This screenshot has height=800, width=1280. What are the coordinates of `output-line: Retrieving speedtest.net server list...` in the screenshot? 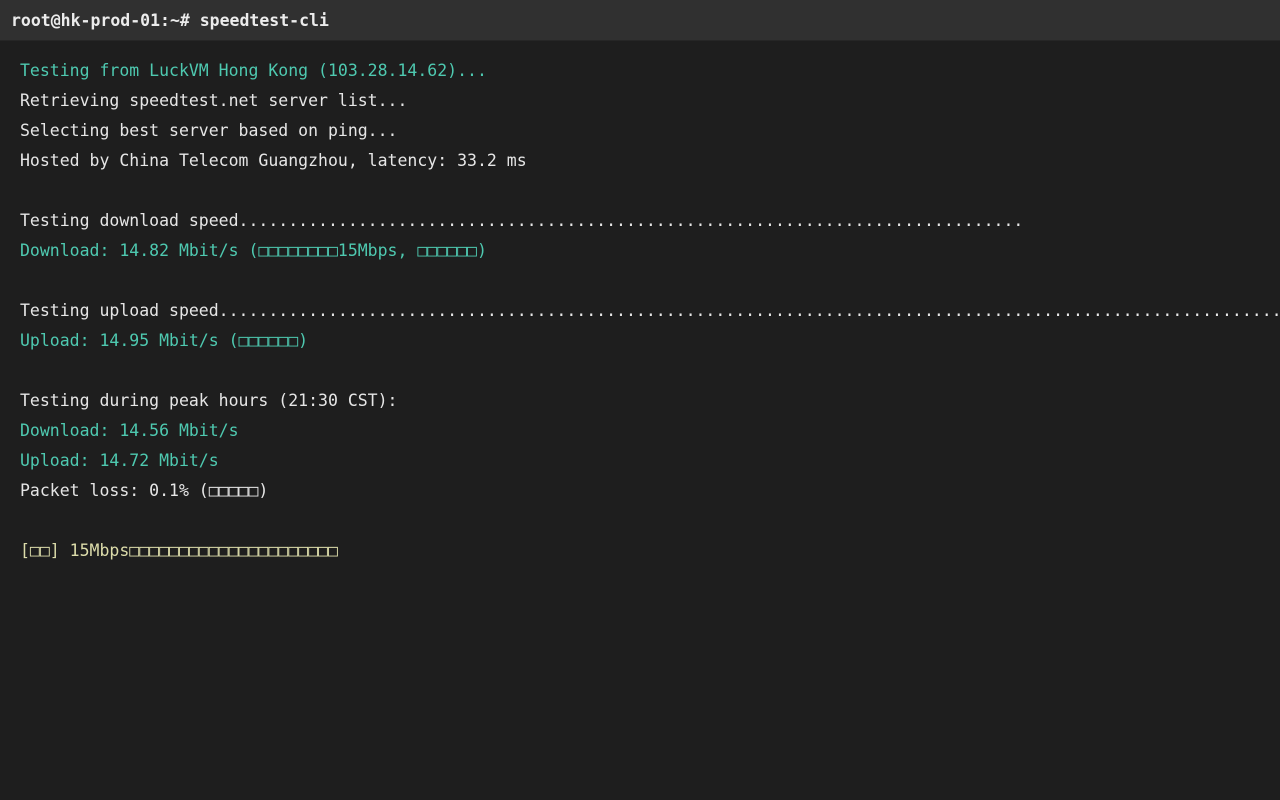 It's located at (214, 100).